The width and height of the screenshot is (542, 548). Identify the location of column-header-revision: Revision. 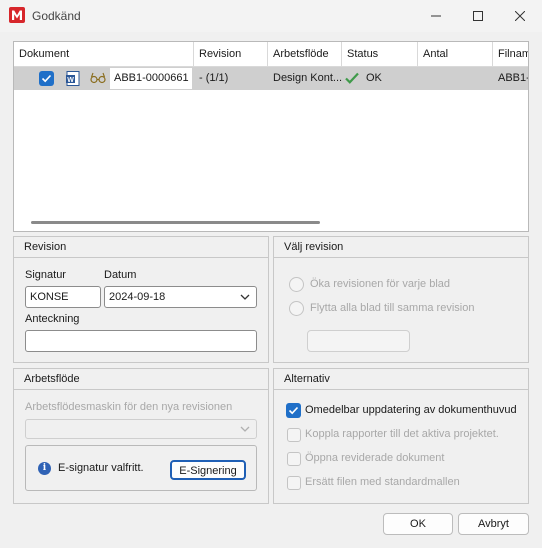
(231, 54).